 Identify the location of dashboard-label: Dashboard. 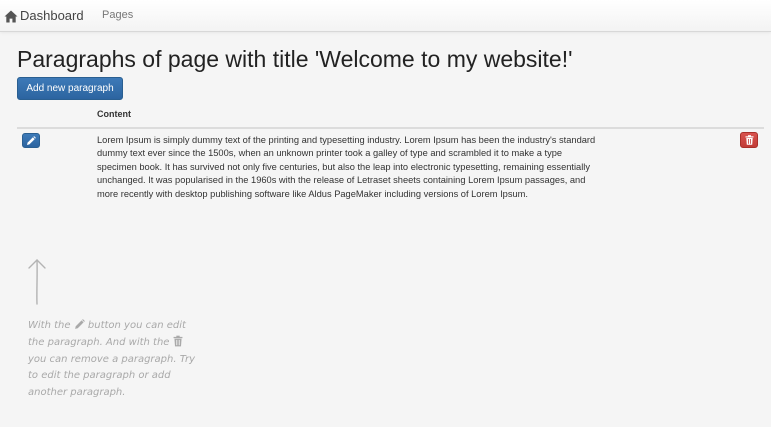
(52, 15).